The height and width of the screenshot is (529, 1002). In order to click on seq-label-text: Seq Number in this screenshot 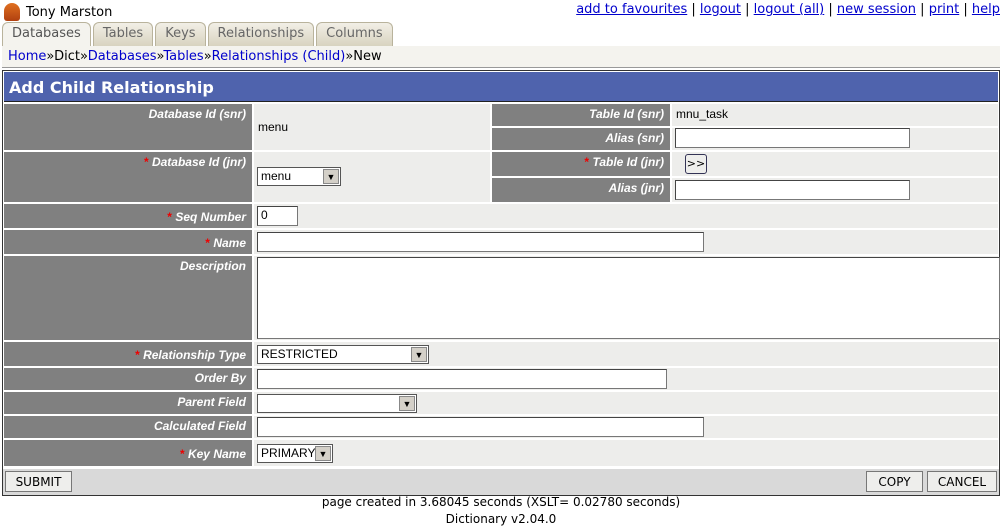, I will do `click(210, 217)`.